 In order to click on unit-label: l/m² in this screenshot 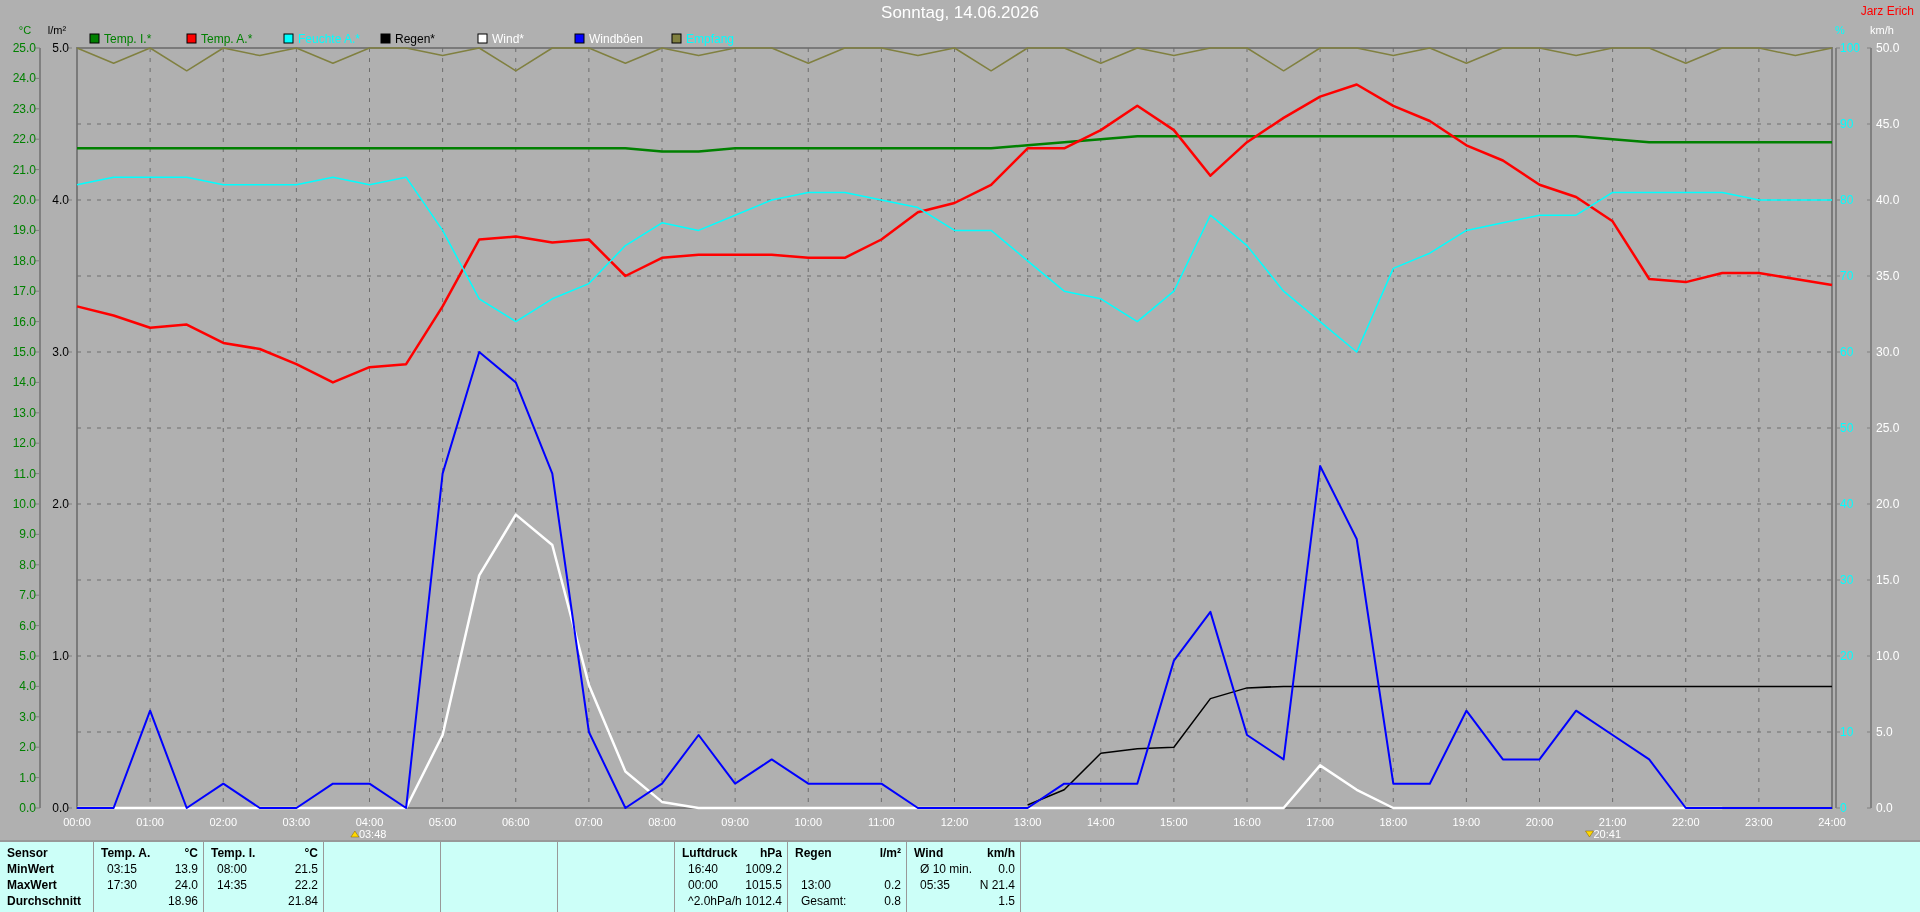, I will do `click(890, 853)`.